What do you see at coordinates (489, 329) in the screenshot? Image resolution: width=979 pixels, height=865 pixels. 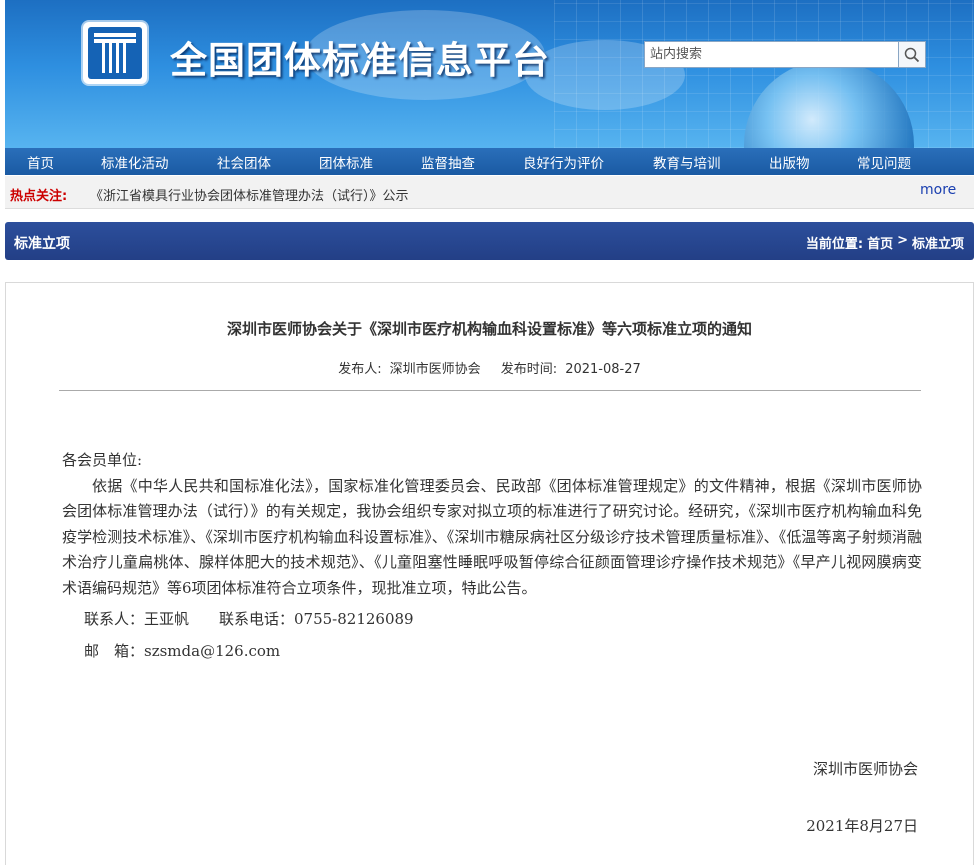 I see `article-title: 深圳市医师协会关于《深圳市医疗机构输血科设置标准》等六项标准立项的通知` at bounding box center [489, 329].